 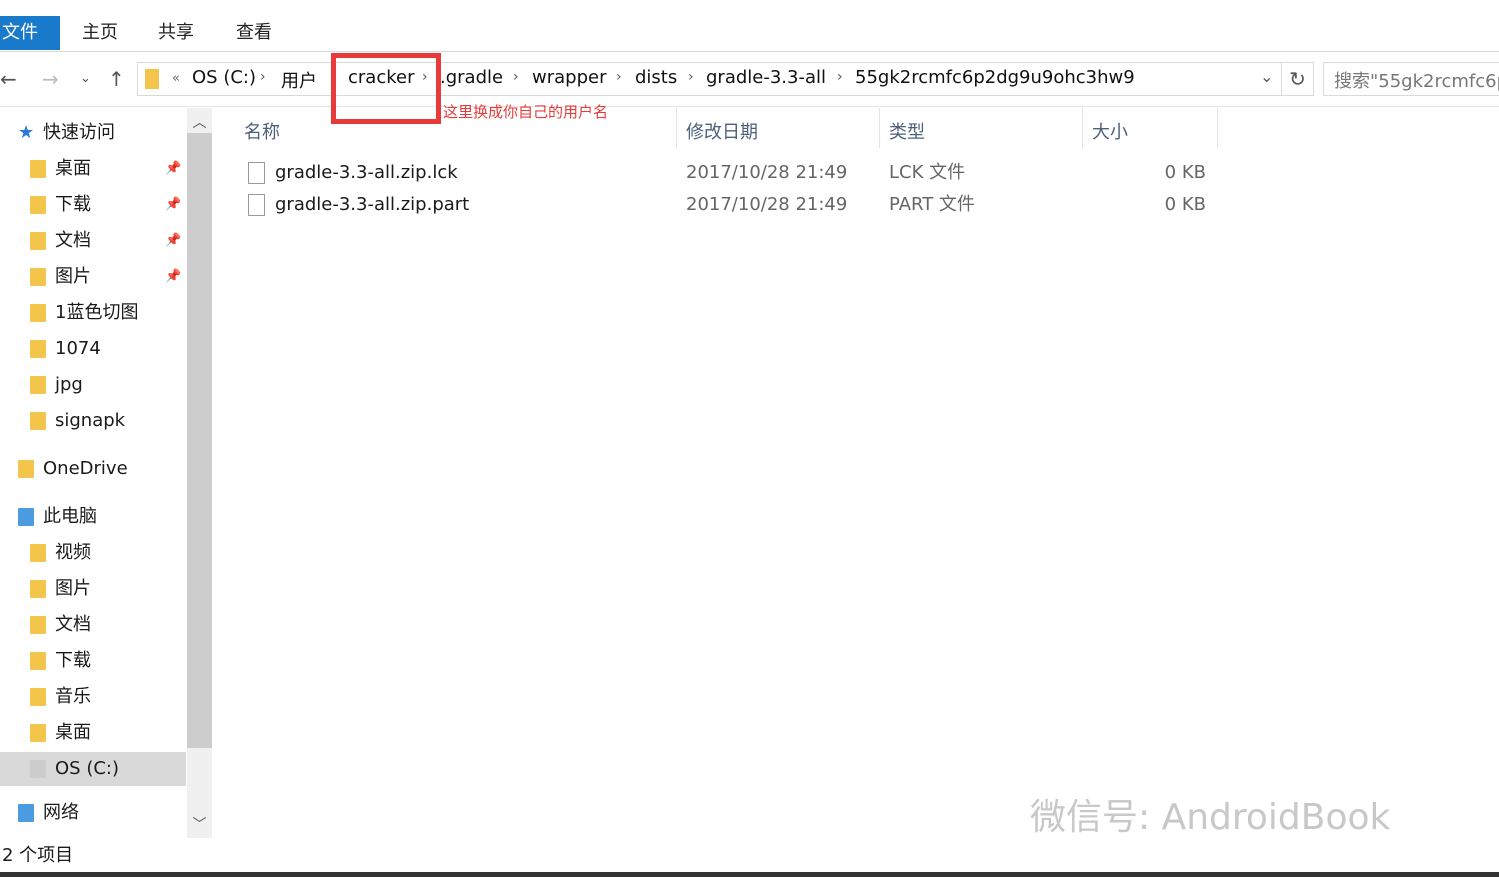 I want to click on column-type: 类型, so click(x=907, y=131).